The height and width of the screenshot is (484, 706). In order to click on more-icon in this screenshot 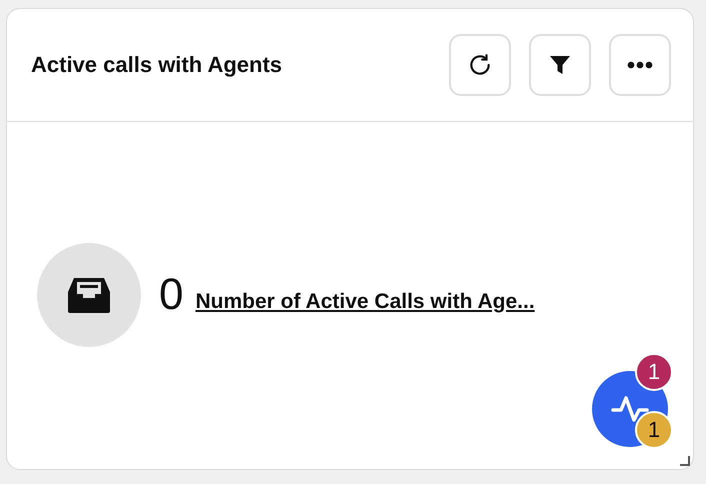, I will do `click(640, 65)`.